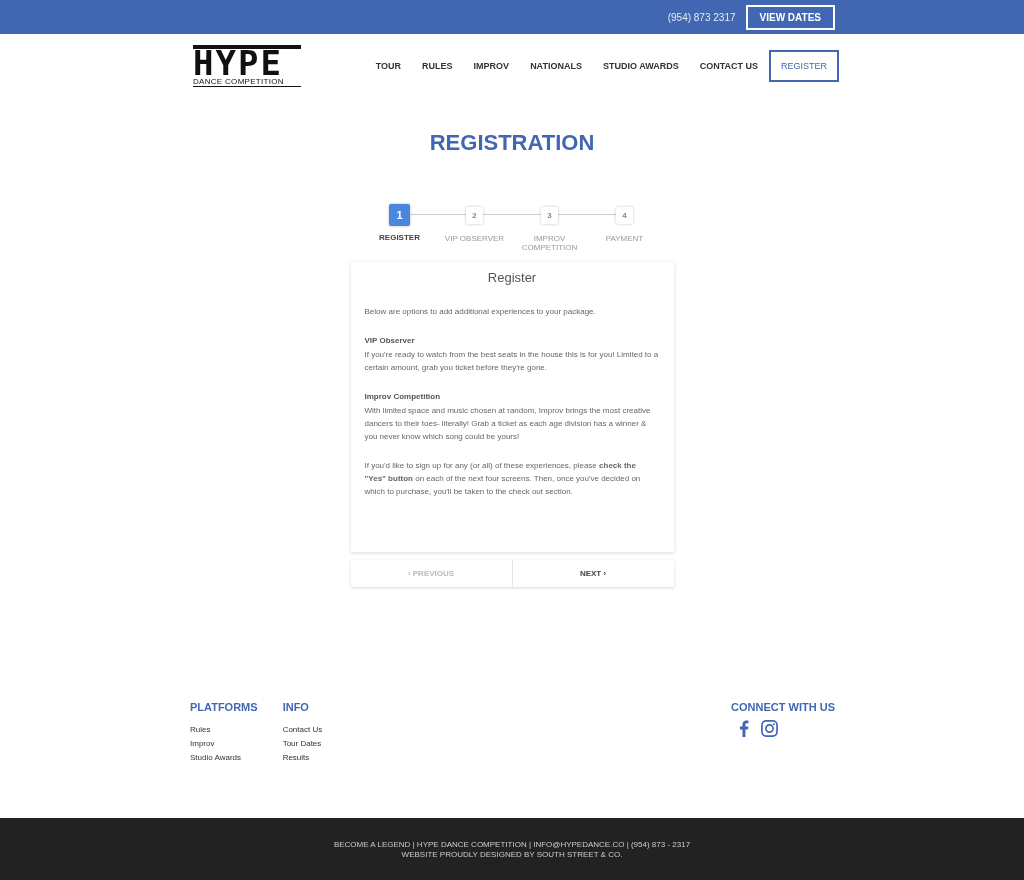  Describe the element at coordinates (508, 424) in the screenshot. I see `section-text: With limited space and music chosen at random, Improv brings the most creative dancers to their toes- literally! Grab a ticket as each age division has a winner & you never know which song could be yours!` at that location.